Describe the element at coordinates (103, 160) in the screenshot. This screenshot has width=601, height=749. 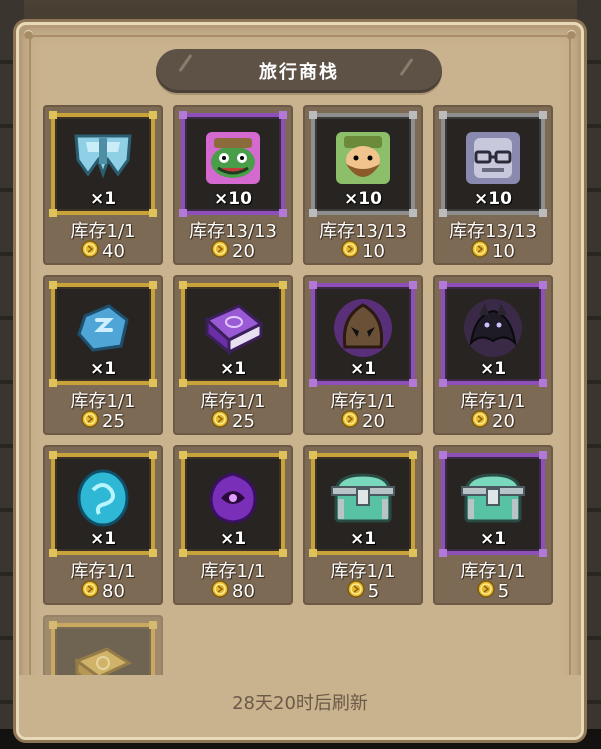
I see `helmet-icon` at that location.